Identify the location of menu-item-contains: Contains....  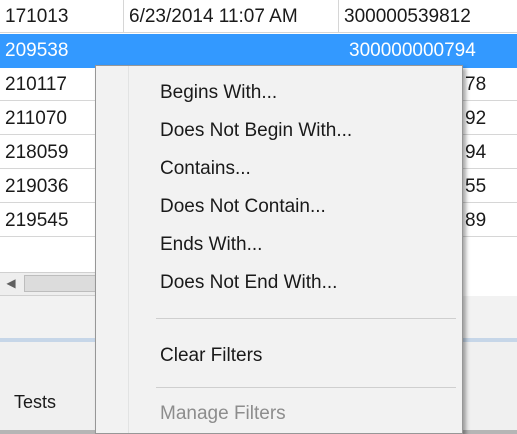
(279, 169).